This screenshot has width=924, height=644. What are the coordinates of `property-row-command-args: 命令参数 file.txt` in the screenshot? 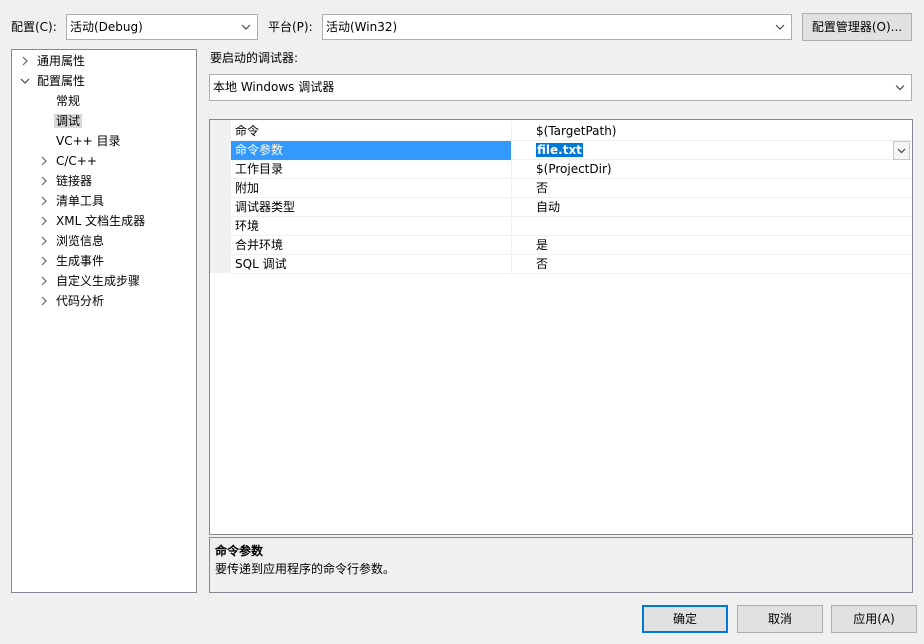 It's located at (571, 150).